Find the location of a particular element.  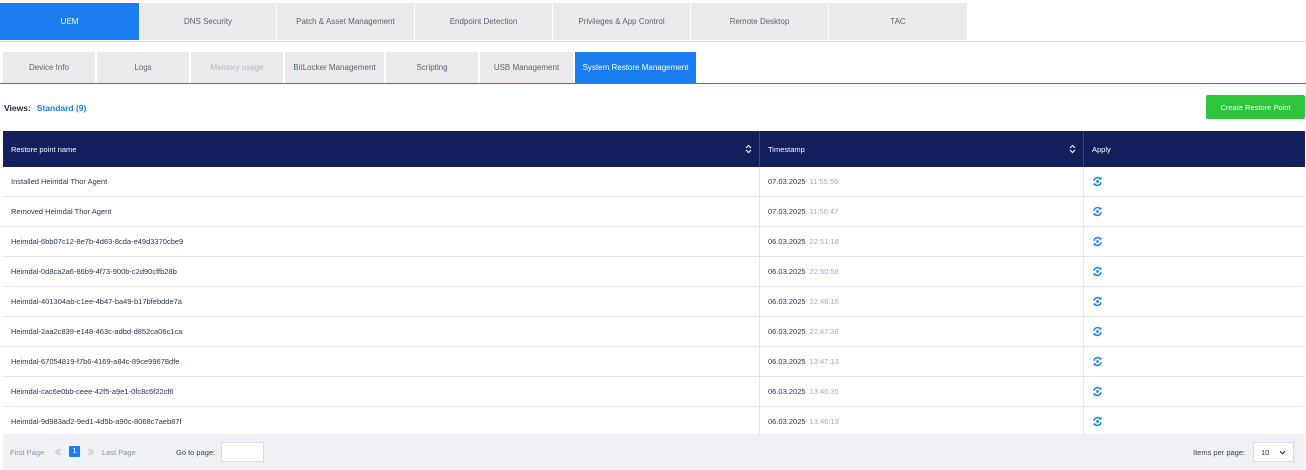

tab-uem: UEM is located at coordinates (70, 21).